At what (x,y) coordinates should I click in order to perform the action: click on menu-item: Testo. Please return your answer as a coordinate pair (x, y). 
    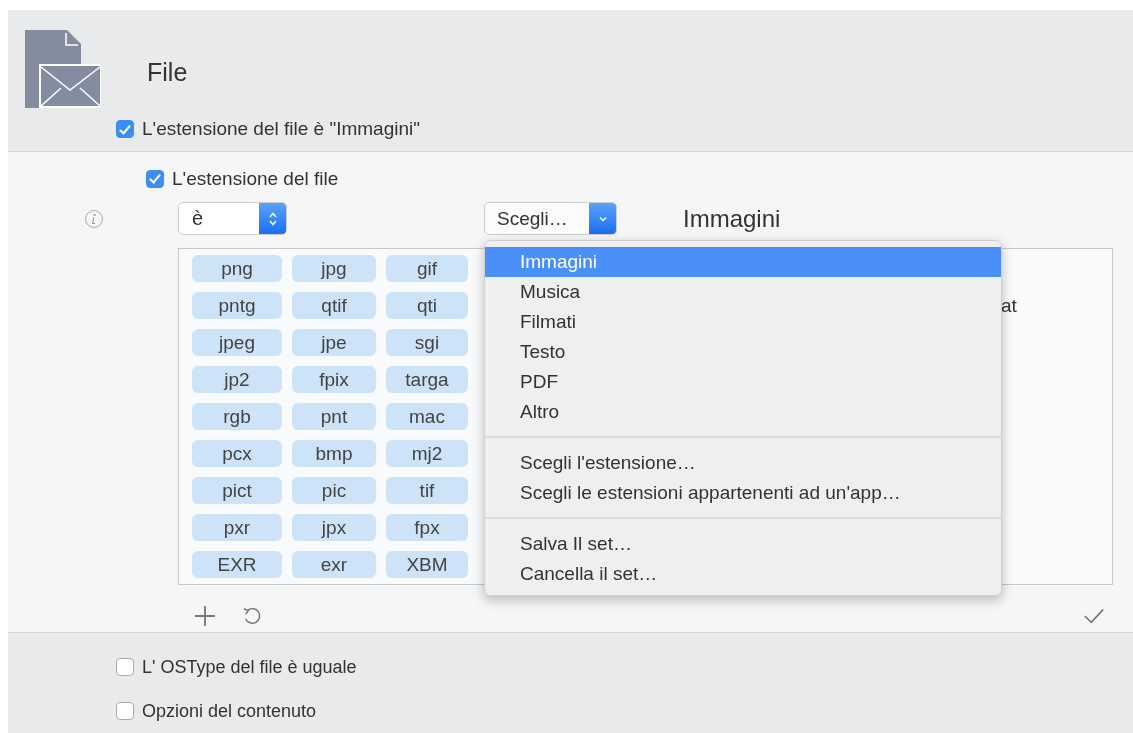
    Looking at the image, I should click on (743, 351).